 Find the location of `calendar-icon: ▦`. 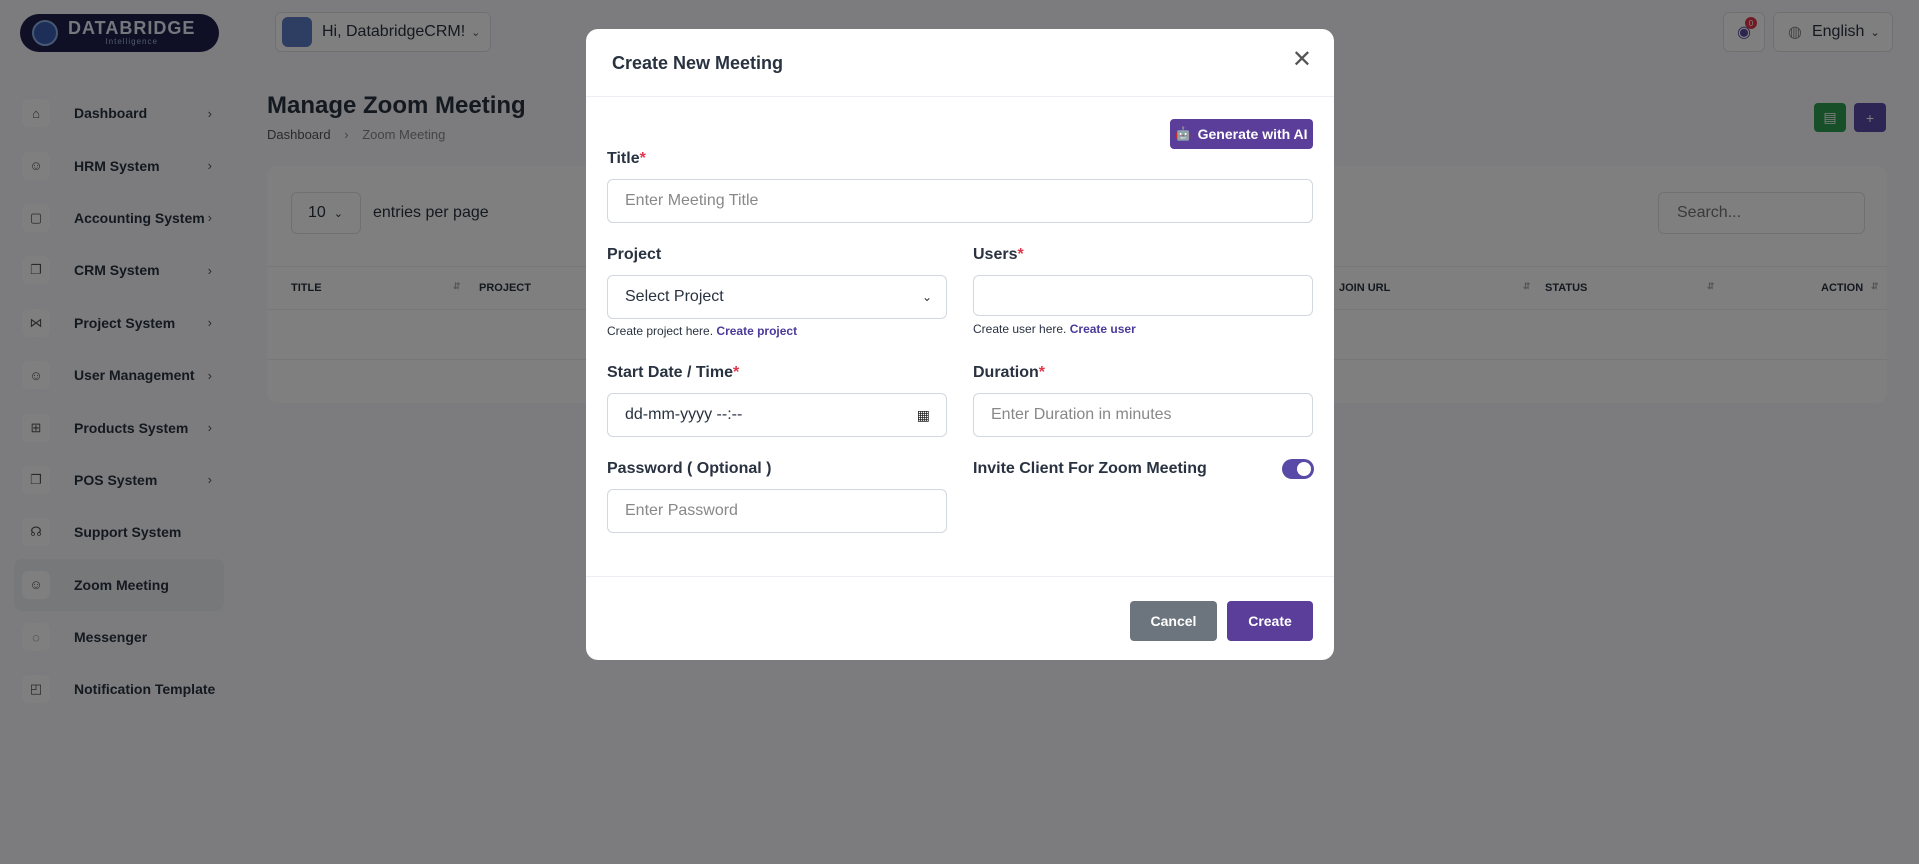

calendar-icon: ▦ is located at coordinates (923, 415).